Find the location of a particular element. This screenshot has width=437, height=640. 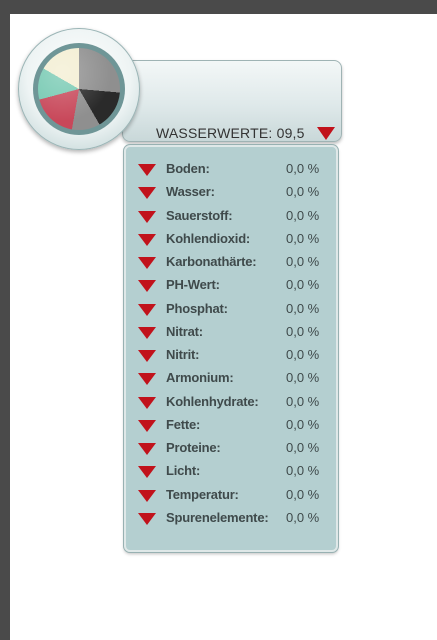

pie-chart-icon is located at coordinates (79, 89).